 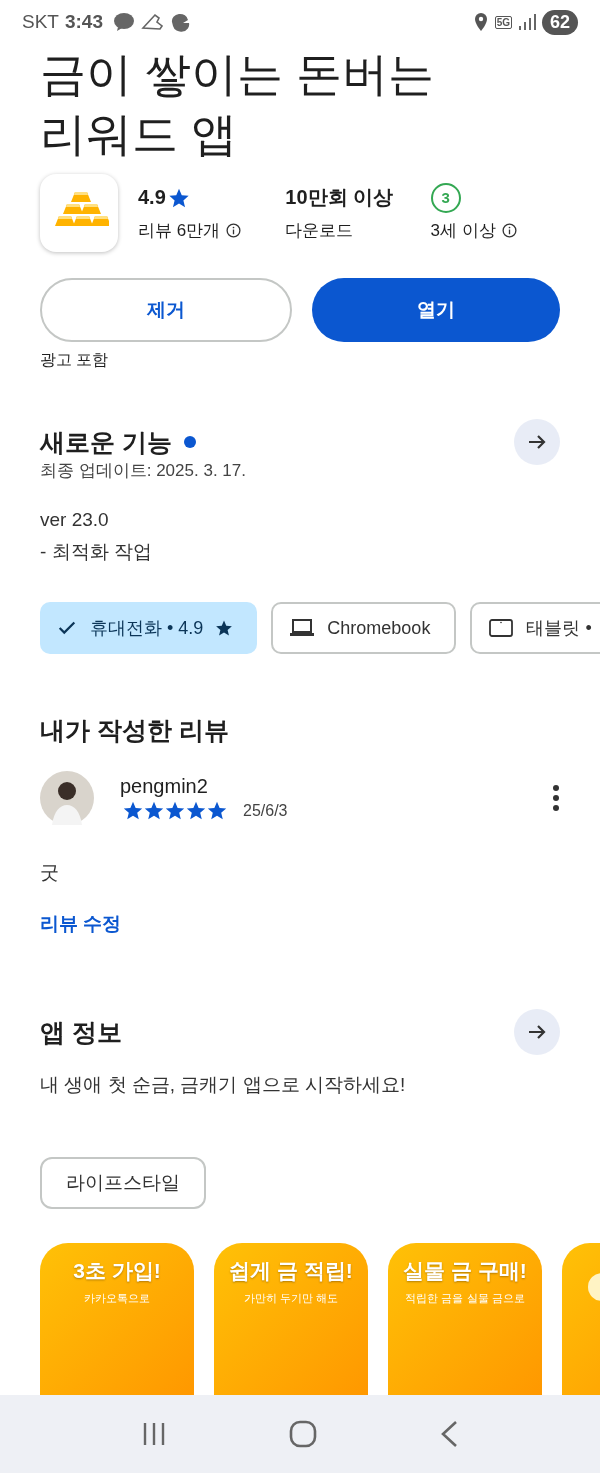 What do you see at coordinates (501, 628) in the screenshot?
I see `tablet-icon` at bounding box center [501, 628].